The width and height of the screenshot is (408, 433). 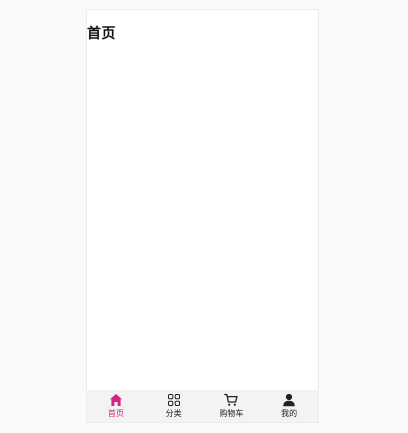 What do you see at coordinates (173, 413) in the screenshot?
I see `tab-category-label: 分类` at bounding box center [173, 413].